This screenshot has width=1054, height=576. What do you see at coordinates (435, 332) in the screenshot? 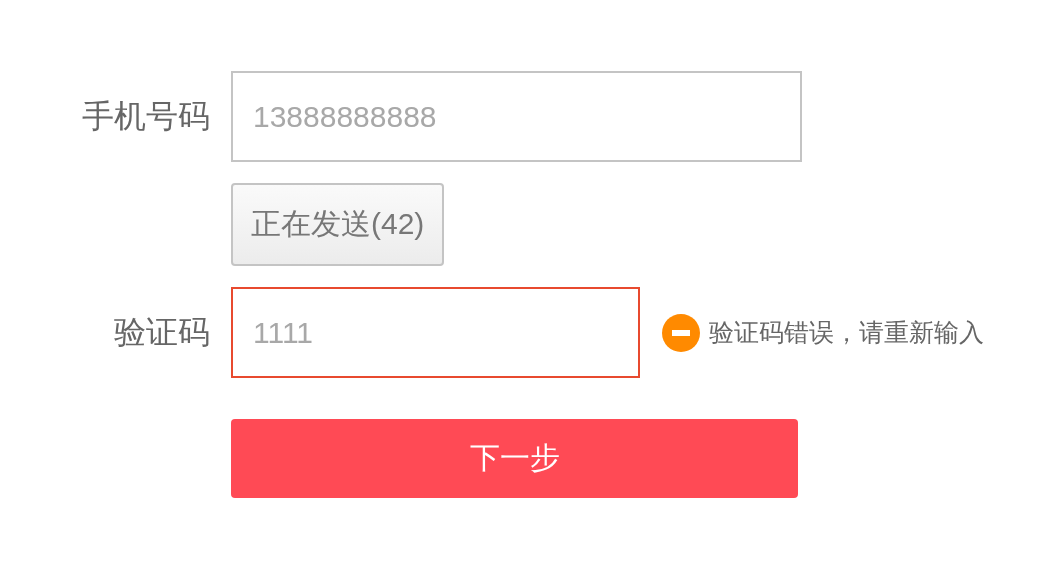
I see `code-input-field: 1111` at bounding box center [435, 332].